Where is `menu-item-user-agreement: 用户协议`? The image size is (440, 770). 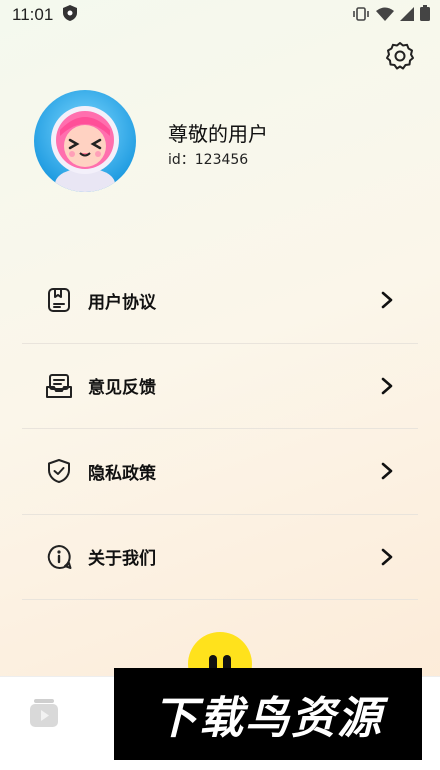
menu-item-user-agreement: 用户协议 is located at coordinates (220, 301).